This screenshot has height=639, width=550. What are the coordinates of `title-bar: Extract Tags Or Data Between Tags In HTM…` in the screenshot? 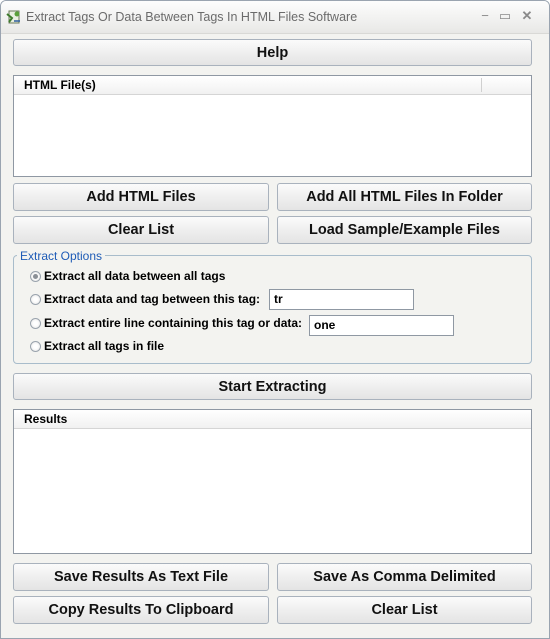 It's located at (275, 17).